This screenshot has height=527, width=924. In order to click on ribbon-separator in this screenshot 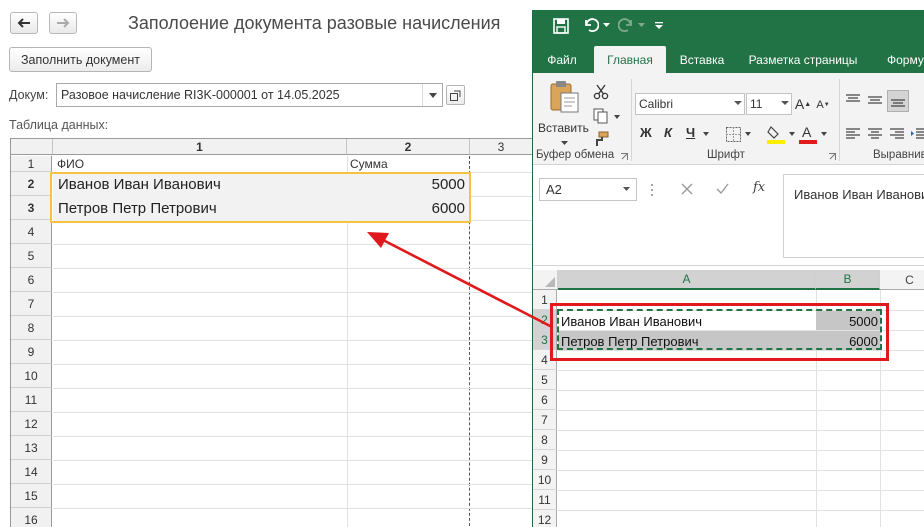, I will do `click(839, 120)`.